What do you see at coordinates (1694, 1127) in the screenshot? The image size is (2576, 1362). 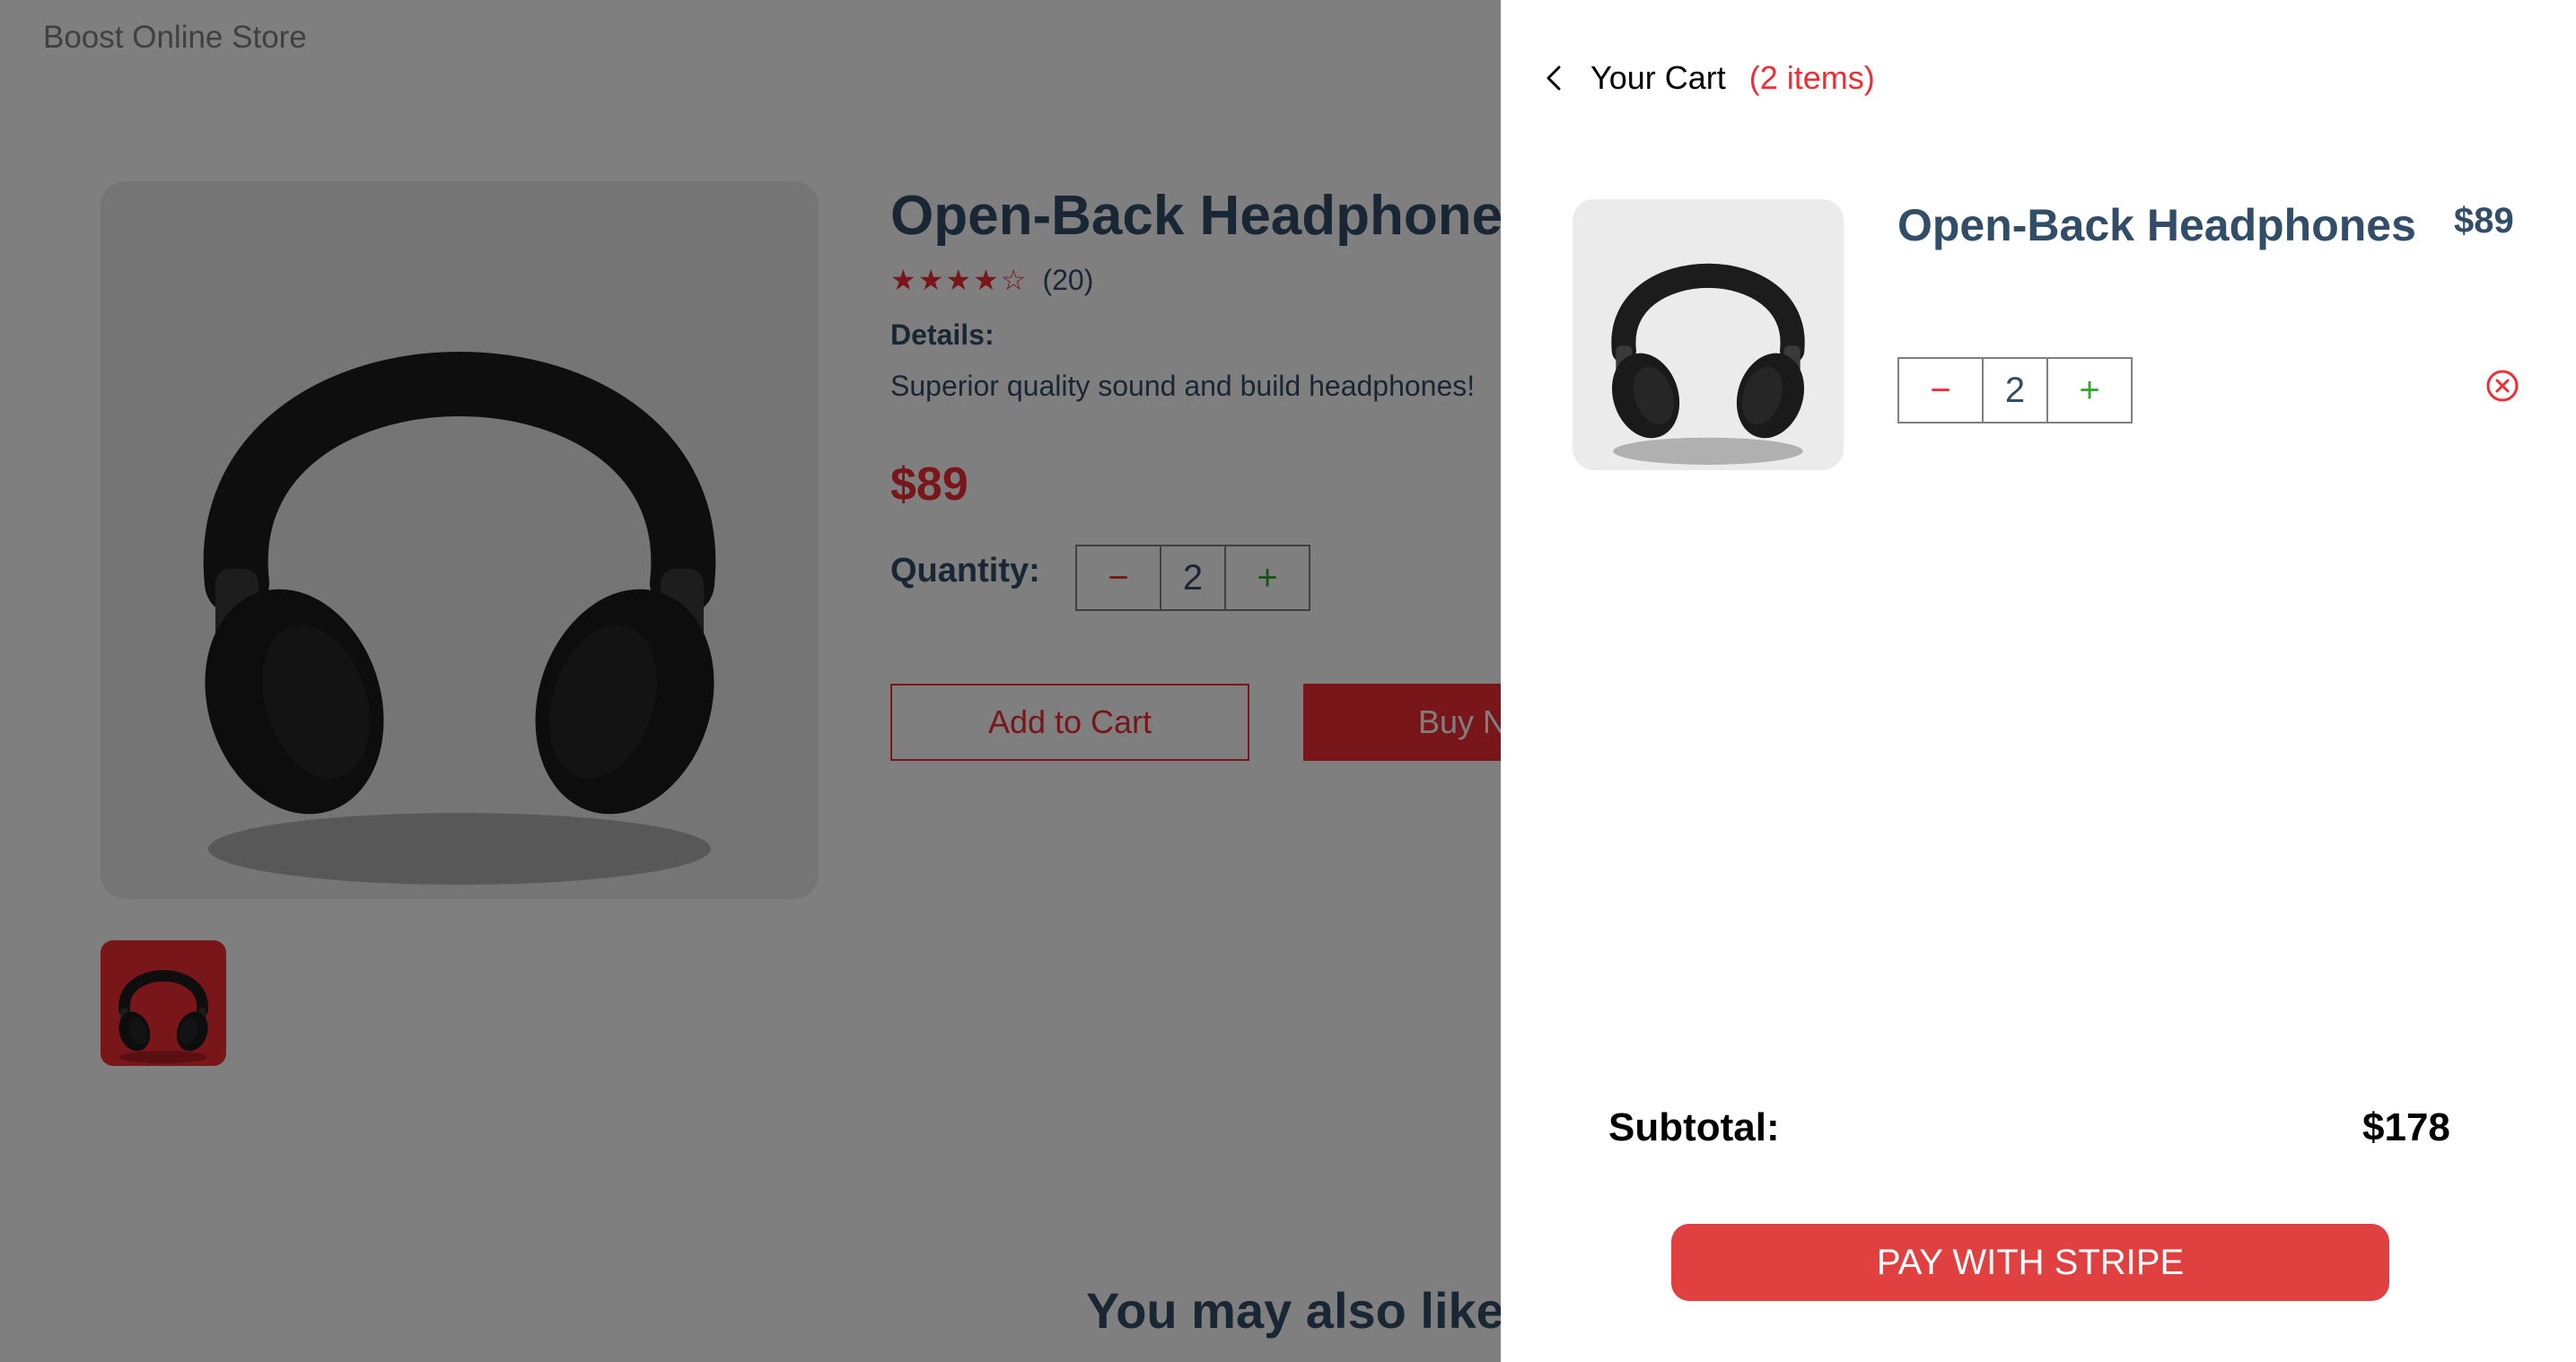 I see `subtotal-label: Subtotal:` at bounding box center [1694, 1127].